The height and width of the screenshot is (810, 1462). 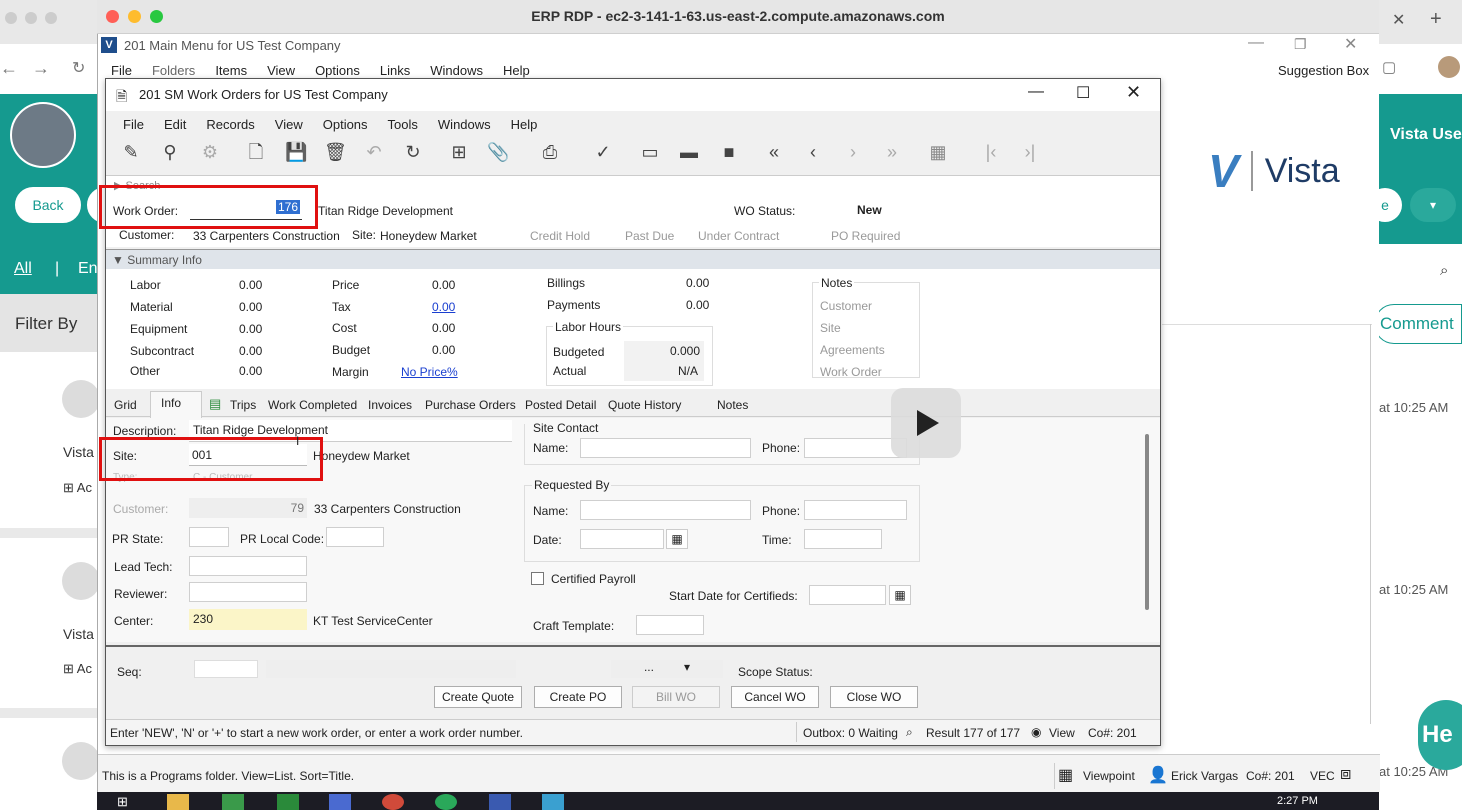 What do you see at coordinates (374, 152) in the screenshot?
I see `undo-icon: ↶` at bounding box center [374, 152].